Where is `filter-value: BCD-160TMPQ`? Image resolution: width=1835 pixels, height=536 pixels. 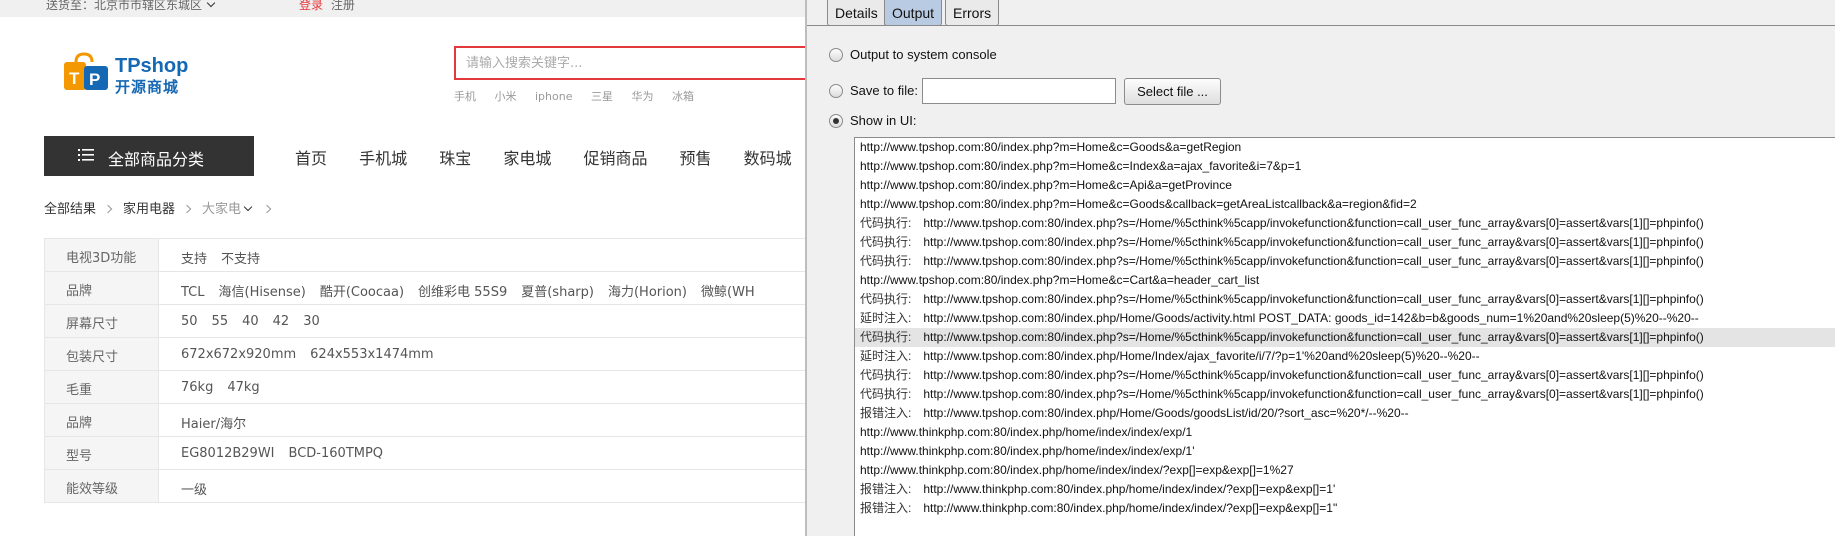
filter-value: BCD-160TMPQ is located at coordinates (336, 453).